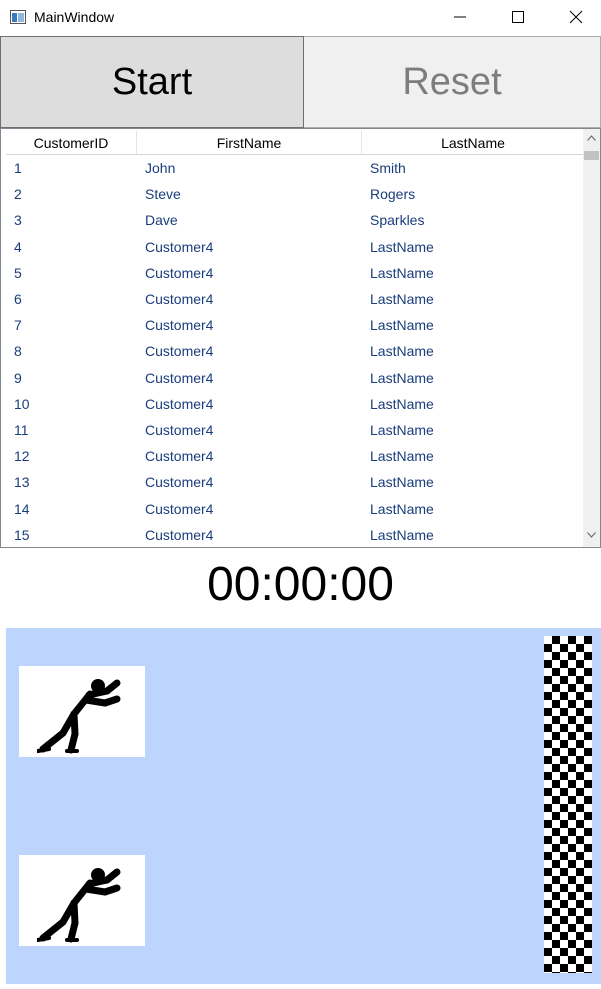  Describe the element at coordinates (161, 220) in the screenshot. I see `cell-firstname: Dave` at that location.